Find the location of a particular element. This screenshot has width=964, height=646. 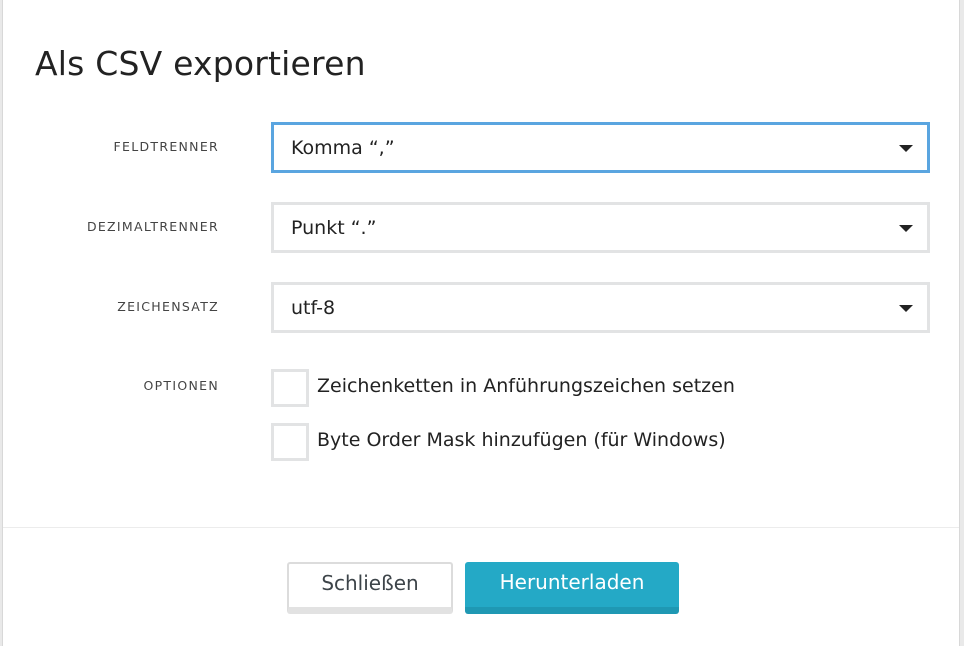

options-label: OPTIONEN is located at coordinates (181, 385).